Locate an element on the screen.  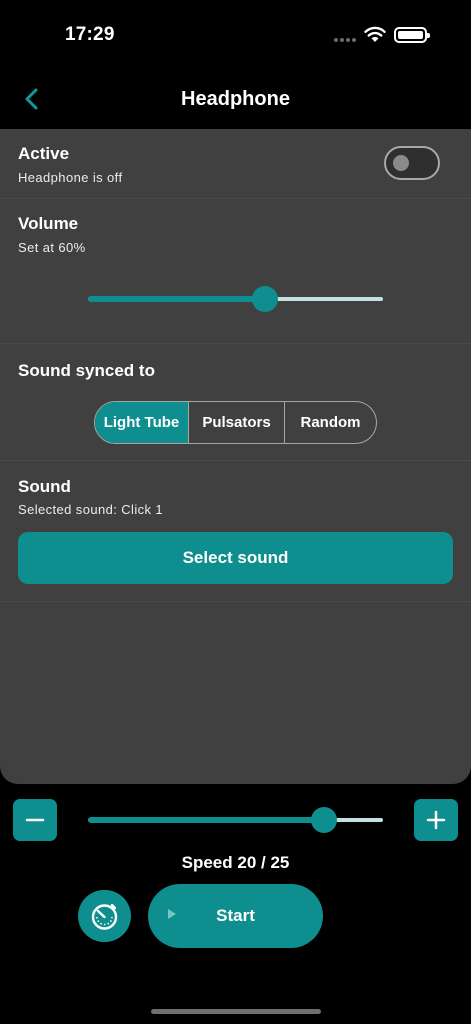
timer-button is located at coordinates (104, 916).